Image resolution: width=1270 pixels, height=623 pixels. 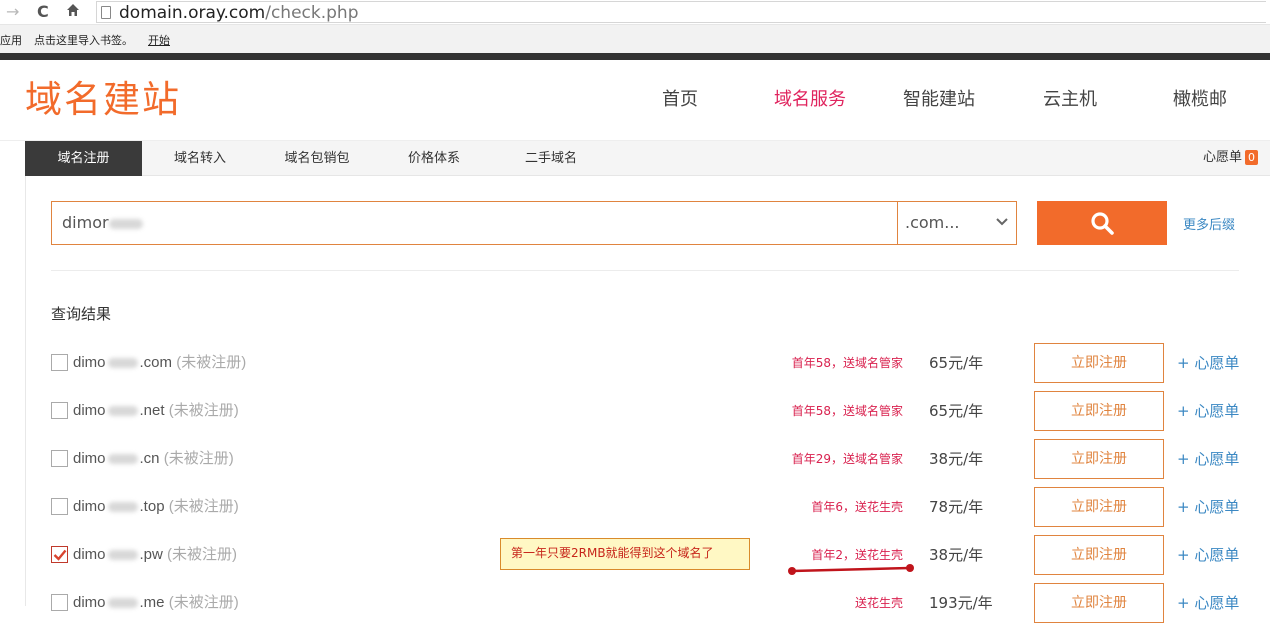 What do you see at coordinates (1251, 157) in the screenshot?
I see `wishlist-count-badge: 0` at bounding box center [1251, 157].